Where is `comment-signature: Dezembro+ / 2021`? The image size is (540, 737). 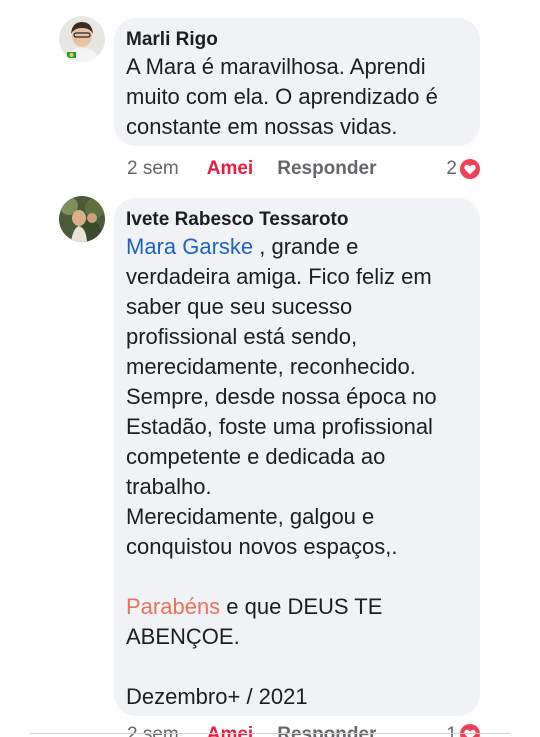 comment-signature: Dezembro+ / 2021 is located at coordinates (217, 696).